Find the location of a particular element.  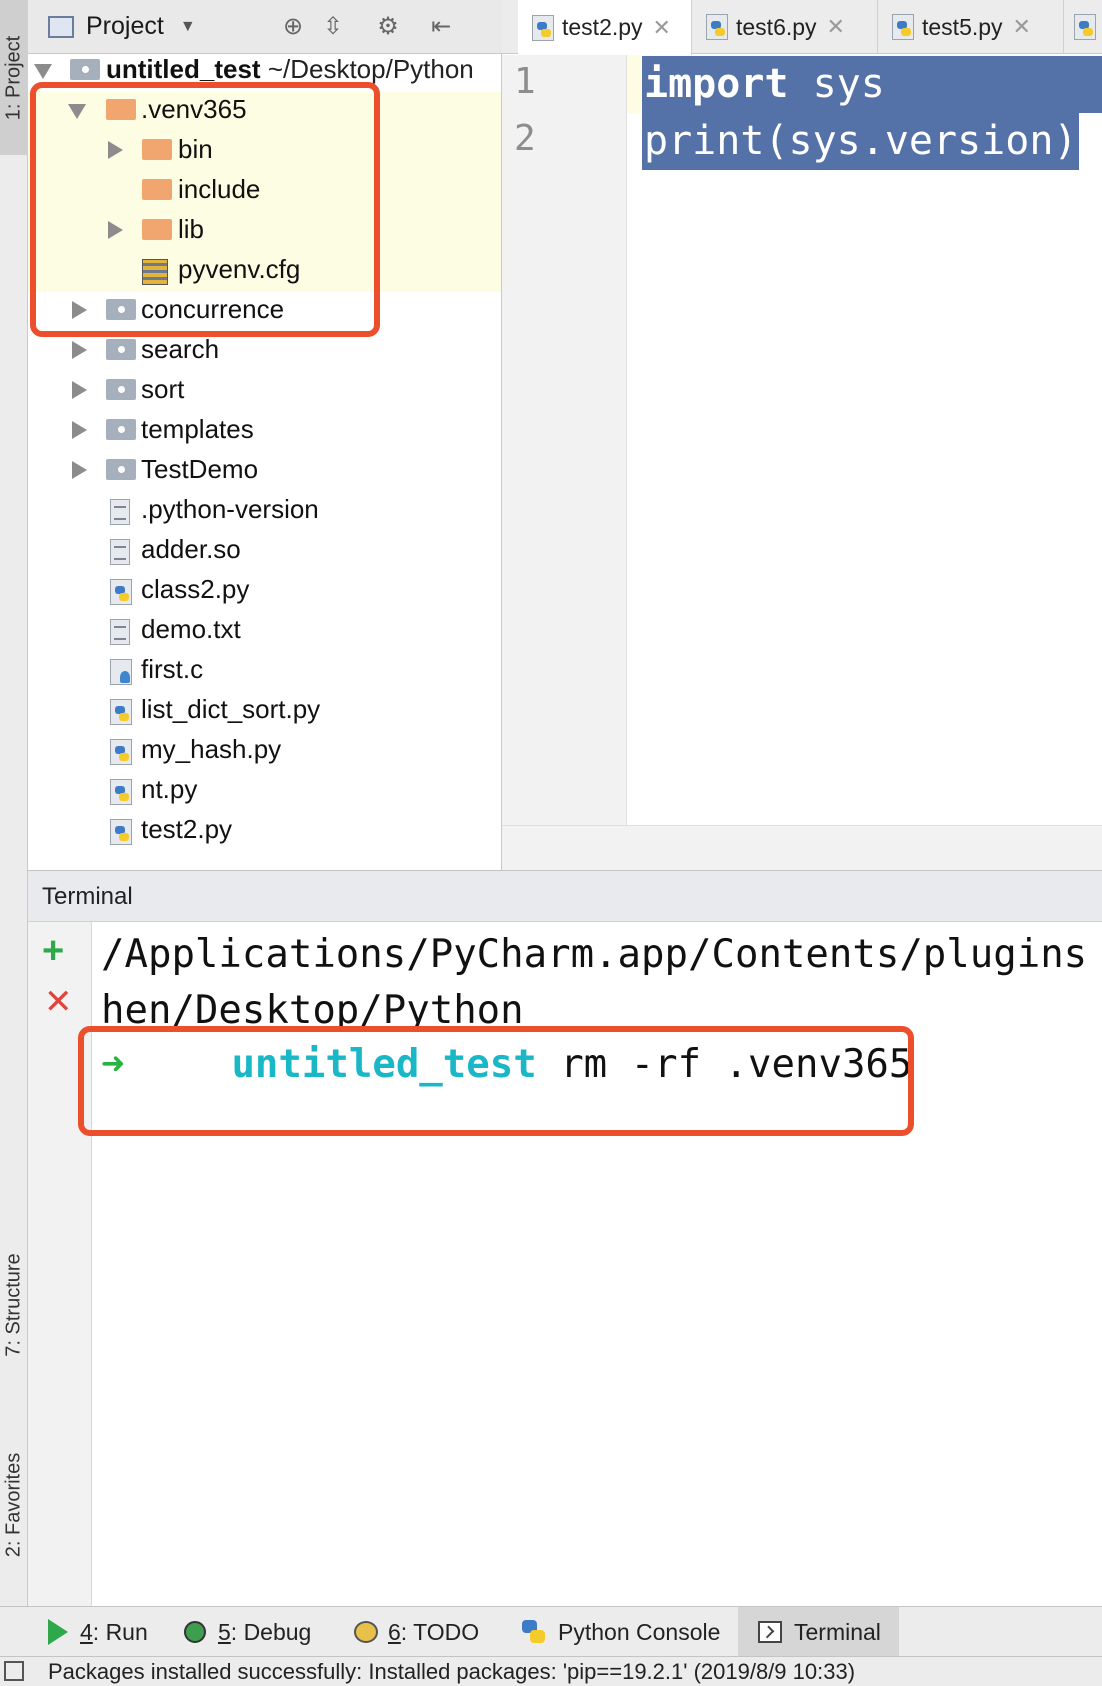

tab-overflow is located at coordinates (1083, 27).